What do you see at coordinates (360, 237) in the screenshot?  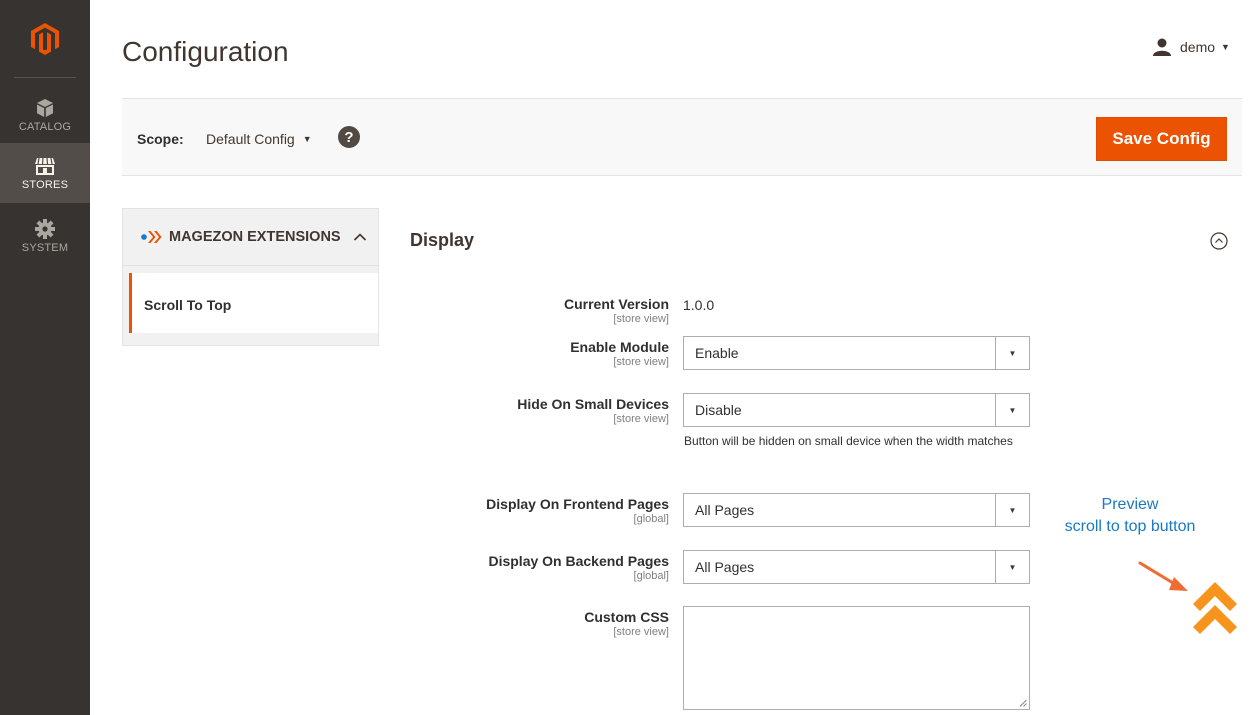 I see `chevron-up-icon` at bounding box center [360, 237].